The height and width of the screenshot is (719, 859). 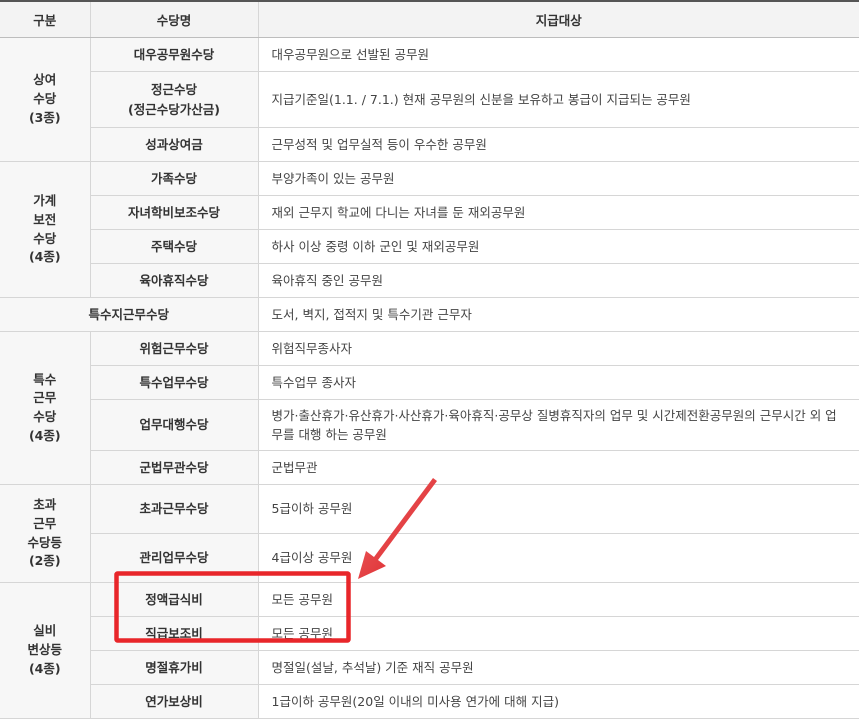 I want to click on allowance-name-sub: (정근수당가산금), so click(x=174, y=109).